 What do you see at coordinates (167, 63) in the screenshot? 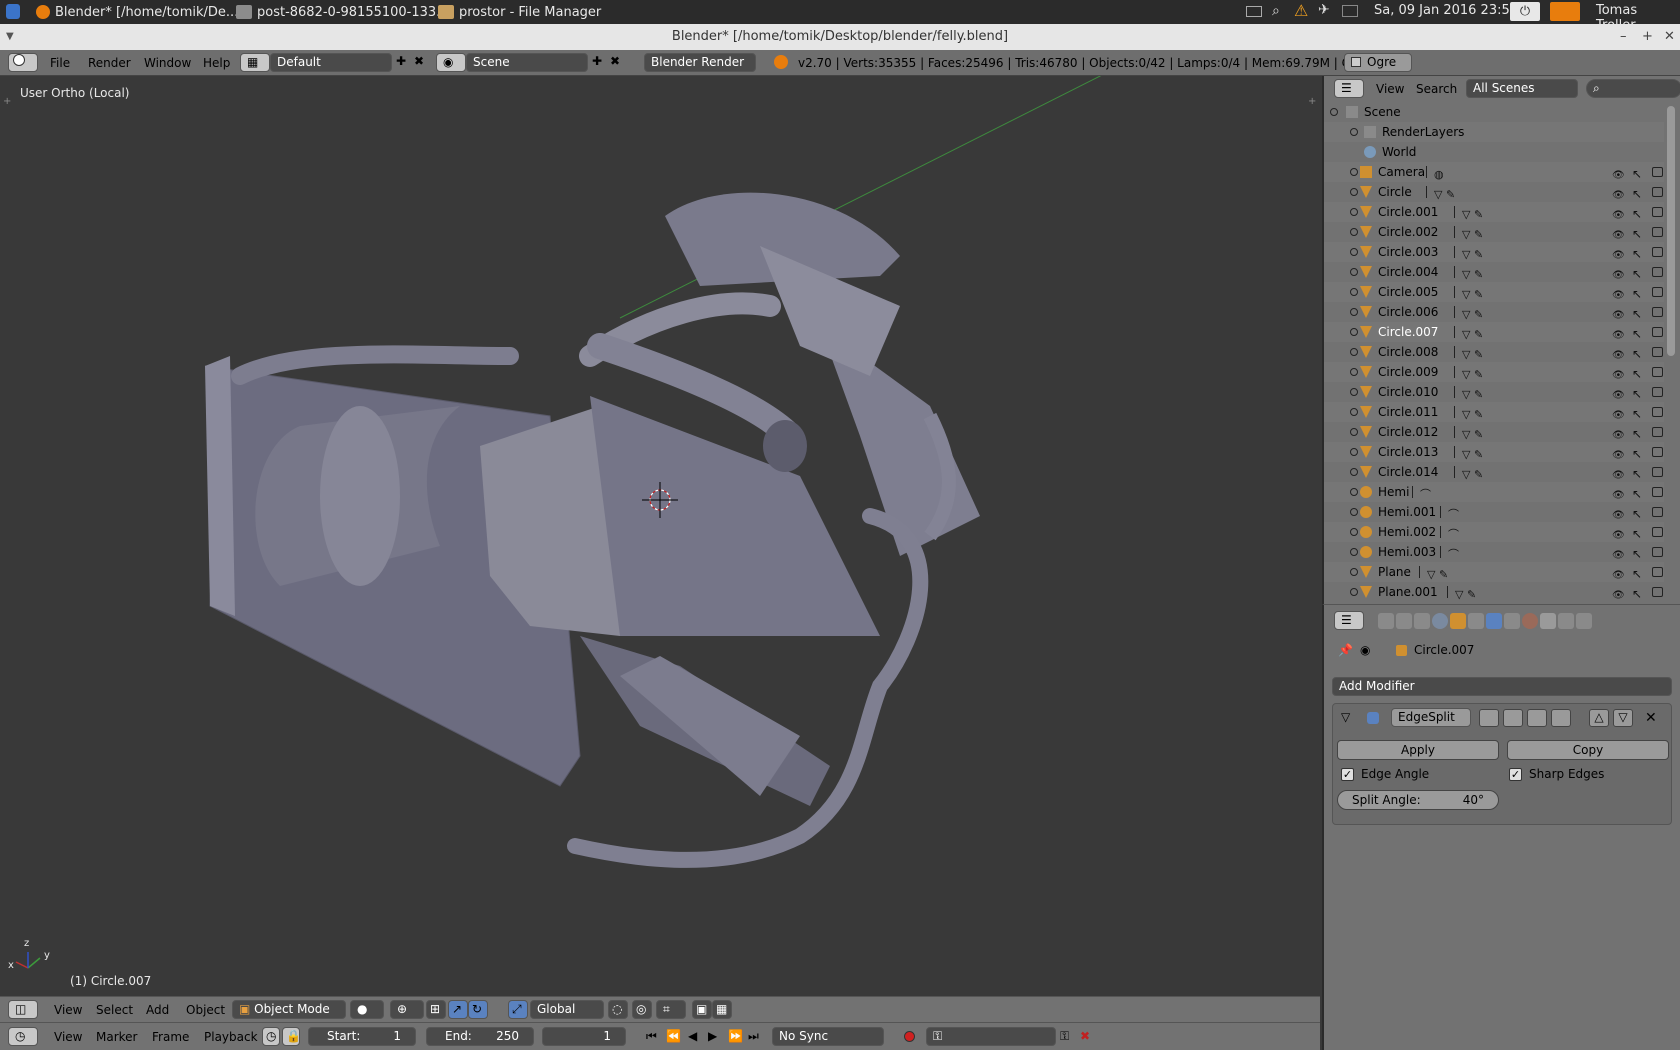
I see `menu-window: Window` at bounding box center [167, 63].